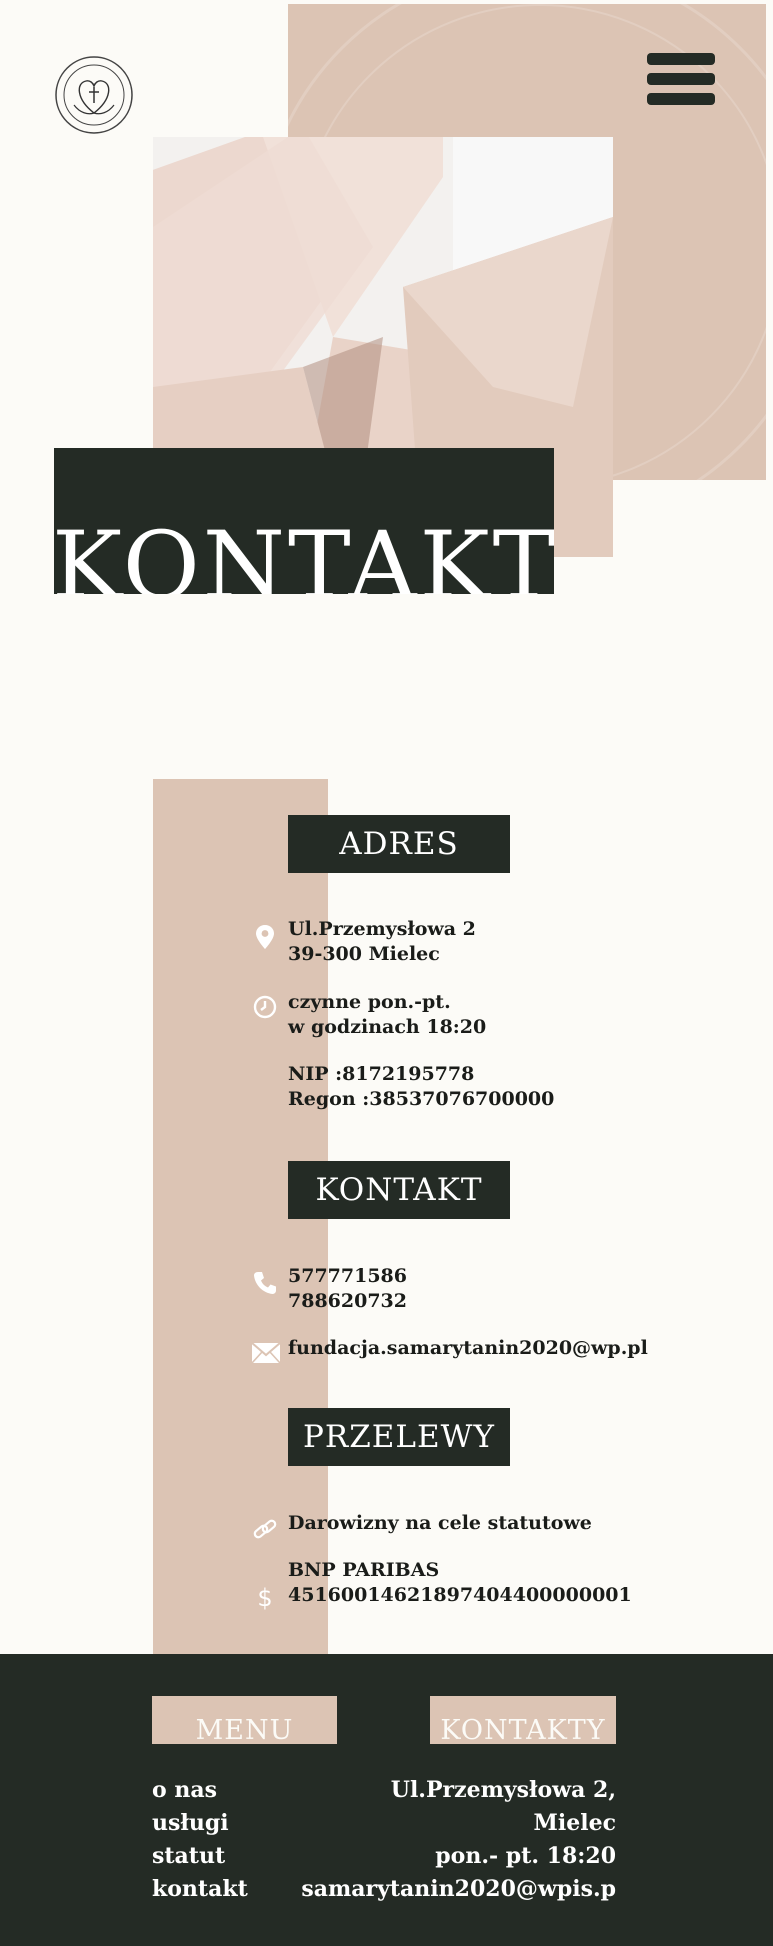  Describe the element at coordinates (304, 553) in the screenshot. I see `page-title: KONTAKT` at that location.